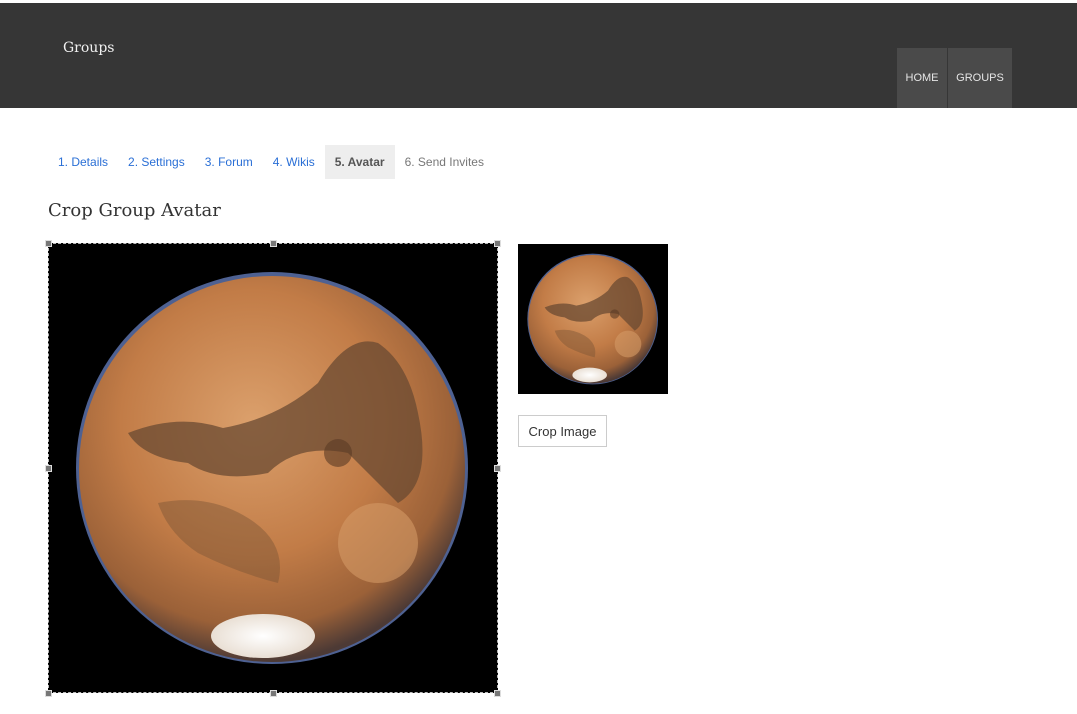 The width and height of the screenshot is (1077, 714). Describe the element at coordinates (48, 693) in the screenshot. I see `crop-handle-bottom-left` at that location.